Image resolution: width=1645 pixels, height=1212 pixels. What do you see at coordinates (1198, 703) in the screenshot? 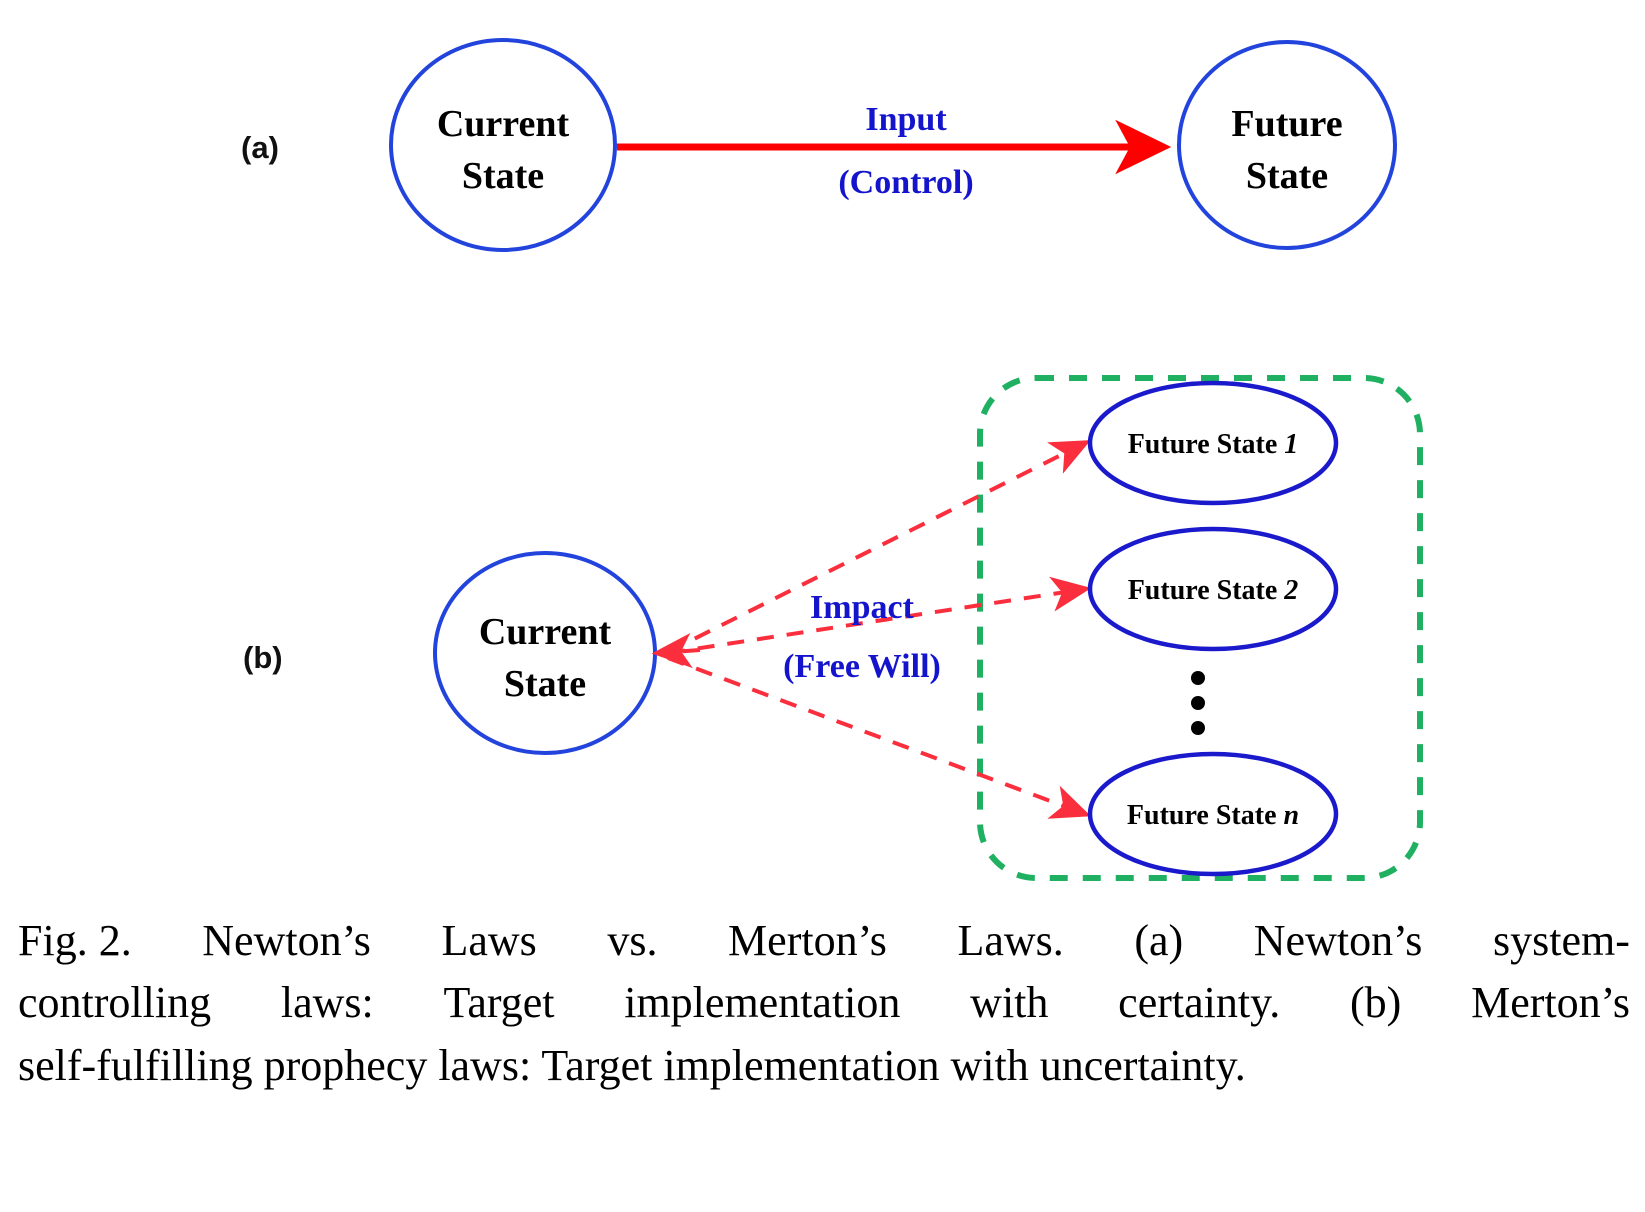
I see `panel-b-vertical-ellipsis` at bounding box center [1198, 703].